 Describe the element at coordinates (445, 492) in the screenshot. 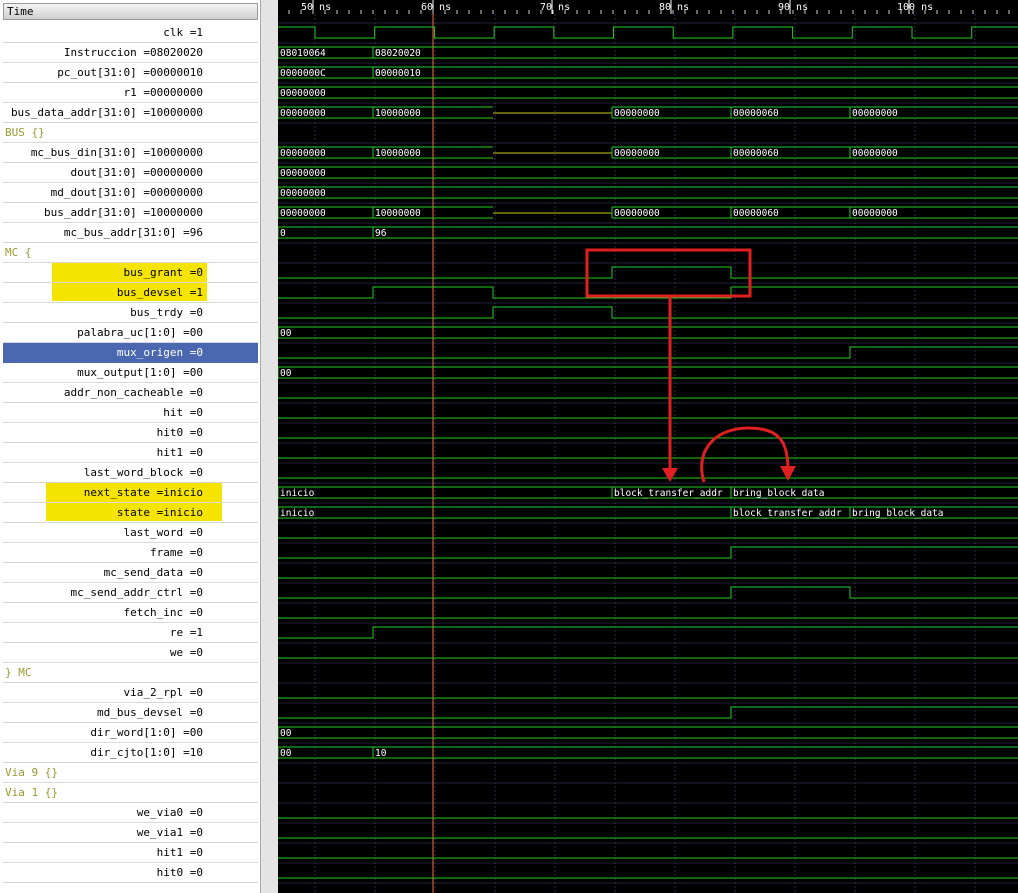

I see `next-state-segment` at that location.